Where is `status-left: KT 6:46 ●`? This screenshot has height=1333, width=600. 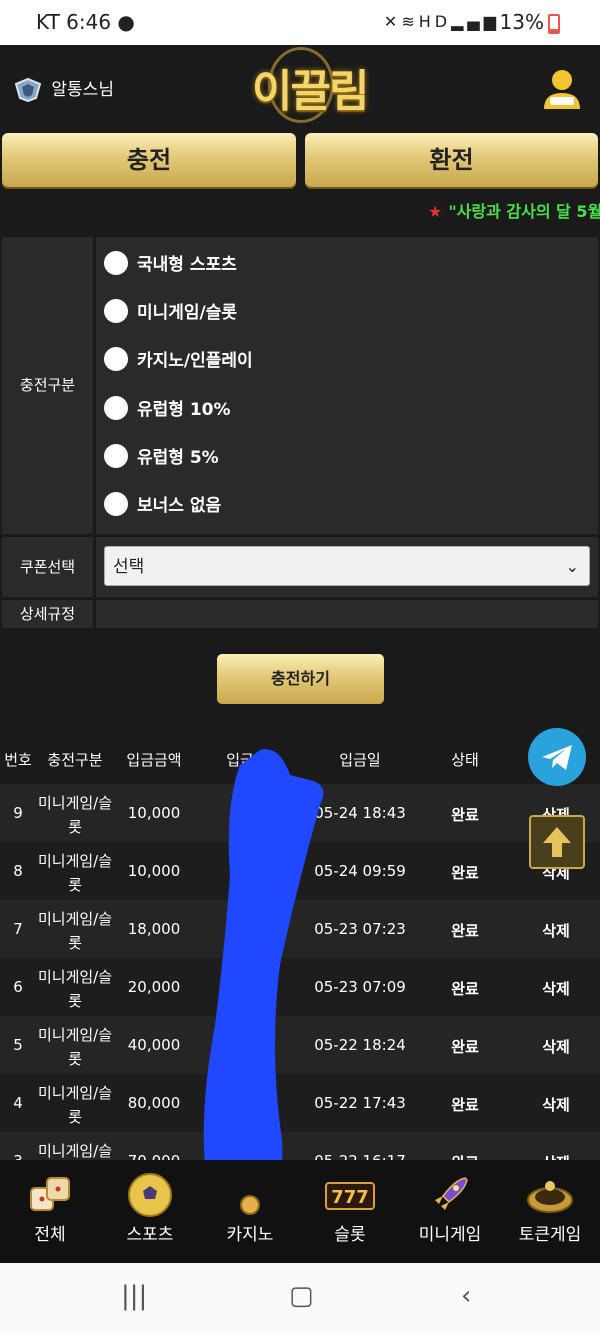 status-left: KT 6:46 ● is located at coordinates (85, 22).